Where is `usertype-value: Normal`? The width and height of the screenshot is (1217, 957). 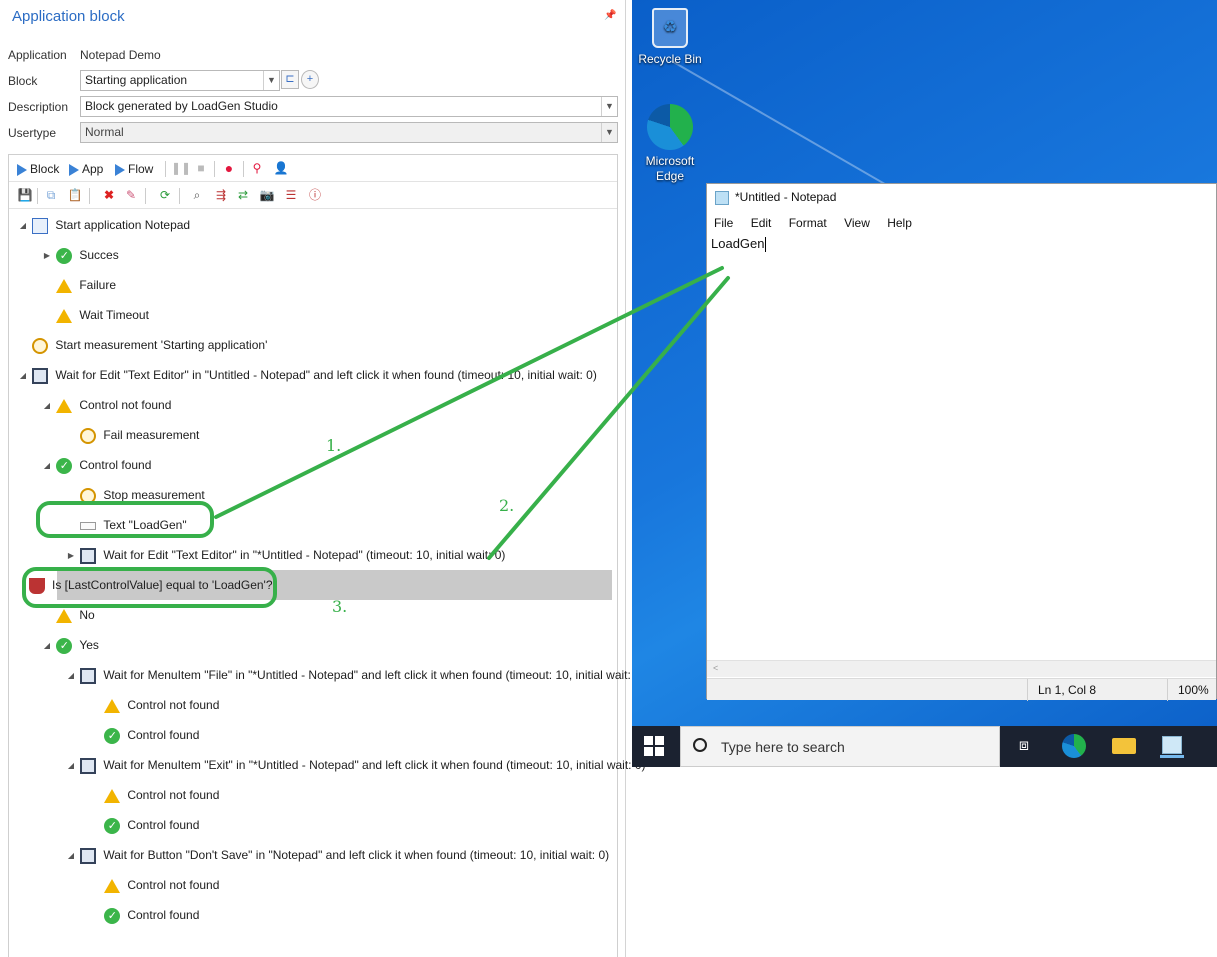
usertype-value: Normal is located at coordinates (104, 132).